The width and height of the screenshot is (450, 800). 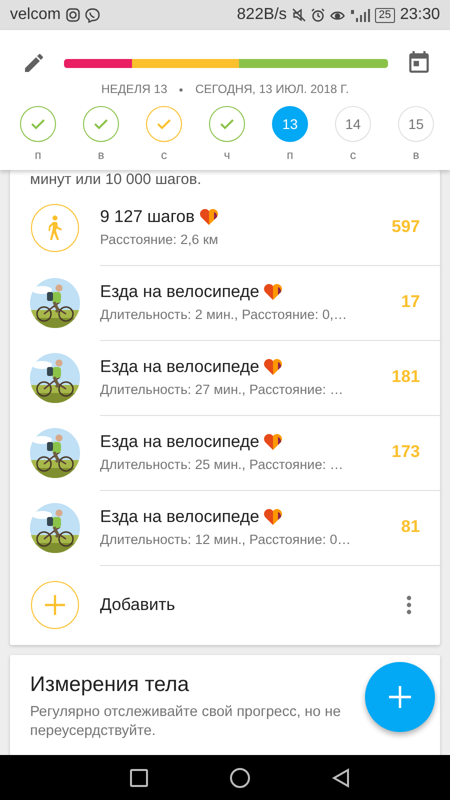 I want to click on card-description: Регулярно отслеживайте свой прогресс, но не переусердствуйте., so click(x=186, y=722).